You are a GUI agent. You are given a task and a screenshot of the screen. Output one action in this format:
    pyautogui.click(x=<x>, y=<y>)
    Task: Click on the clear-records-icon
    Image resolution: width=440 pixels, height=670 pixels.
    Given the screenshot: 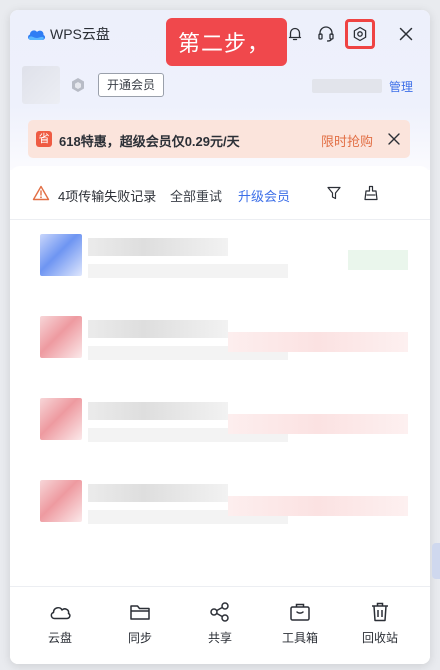 What is the action you would take?
    pyautogui.click(x=371, y=193)
    